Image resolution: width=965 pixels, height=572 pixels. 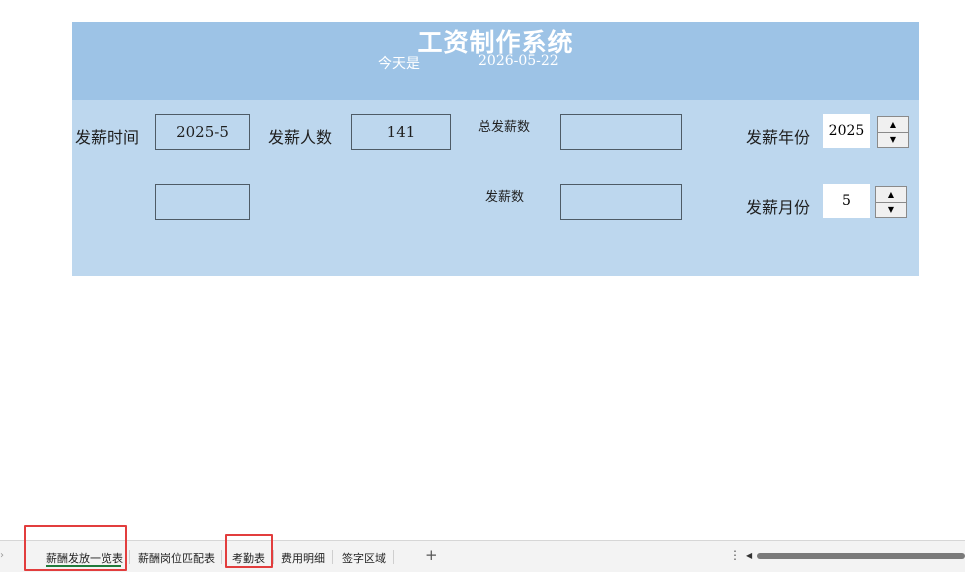 What do you see at coordinates (504, 127) in the screenshot?
I see `total-pay-label: 总发薪数` at bounding box center [504, 127].